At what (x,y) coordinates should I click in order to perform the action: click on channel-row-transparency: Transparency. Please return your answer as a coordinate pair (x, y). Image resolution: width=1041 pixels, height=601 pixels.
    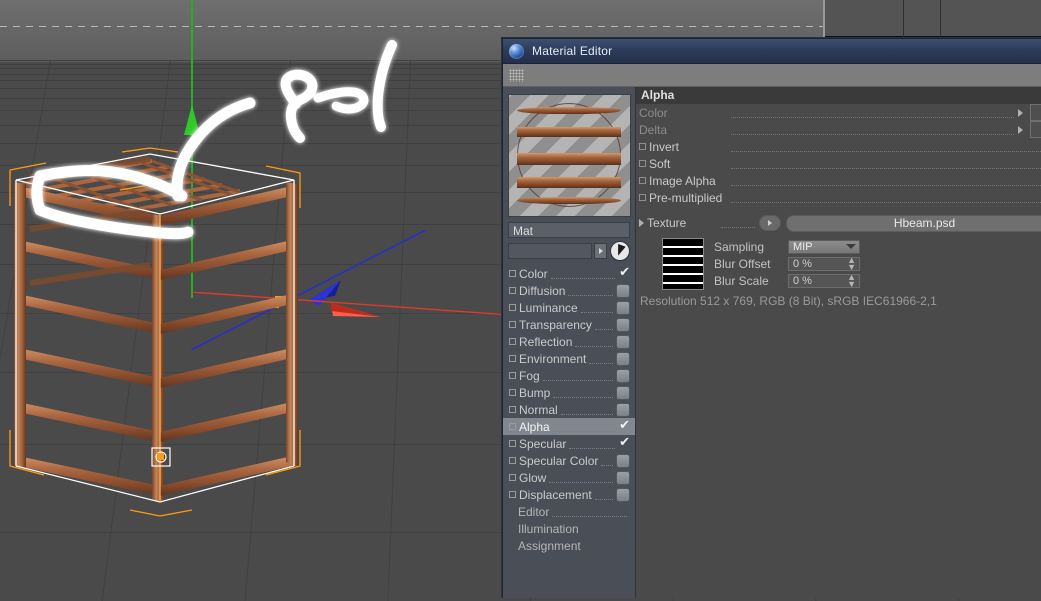
    Looking at the image, I should click on (569, 324).